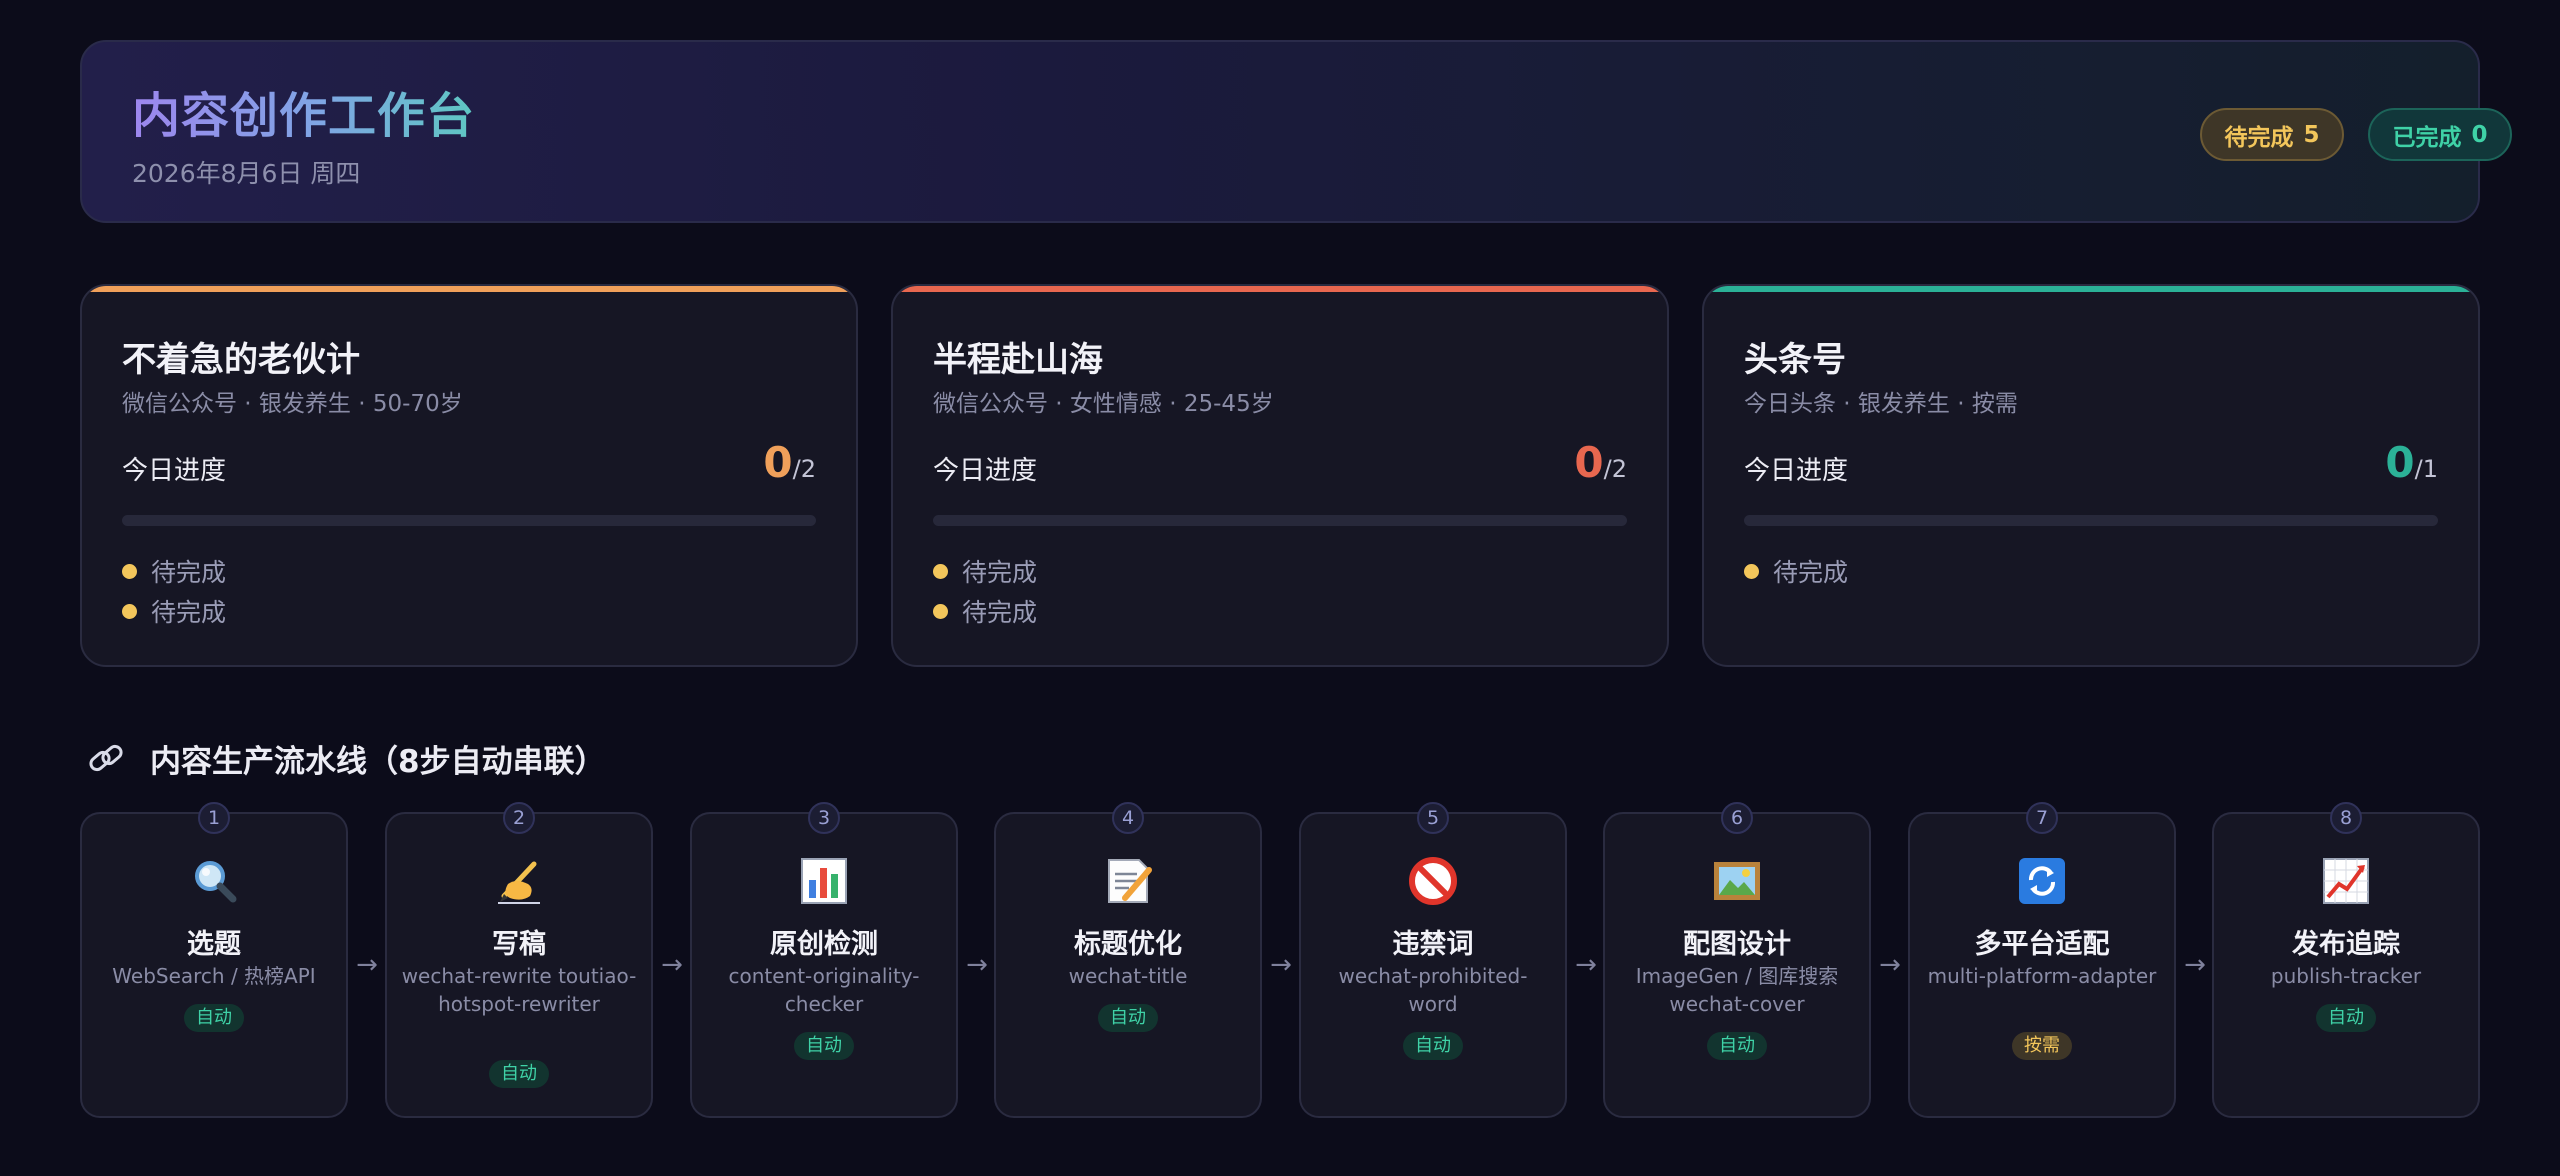  Describe the element at coordinates (246, 173) in the screenshot. I see `current-date: 2026年8月6日 周四` at that location.